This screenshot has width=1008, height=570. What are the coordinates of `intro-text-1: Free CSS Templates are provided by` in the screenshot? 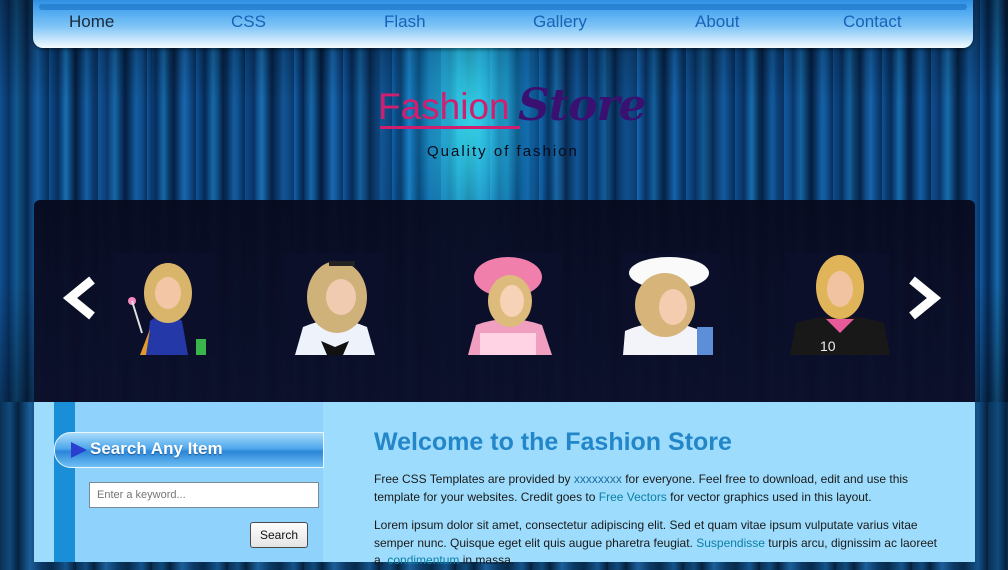 It's located at (474, 479).